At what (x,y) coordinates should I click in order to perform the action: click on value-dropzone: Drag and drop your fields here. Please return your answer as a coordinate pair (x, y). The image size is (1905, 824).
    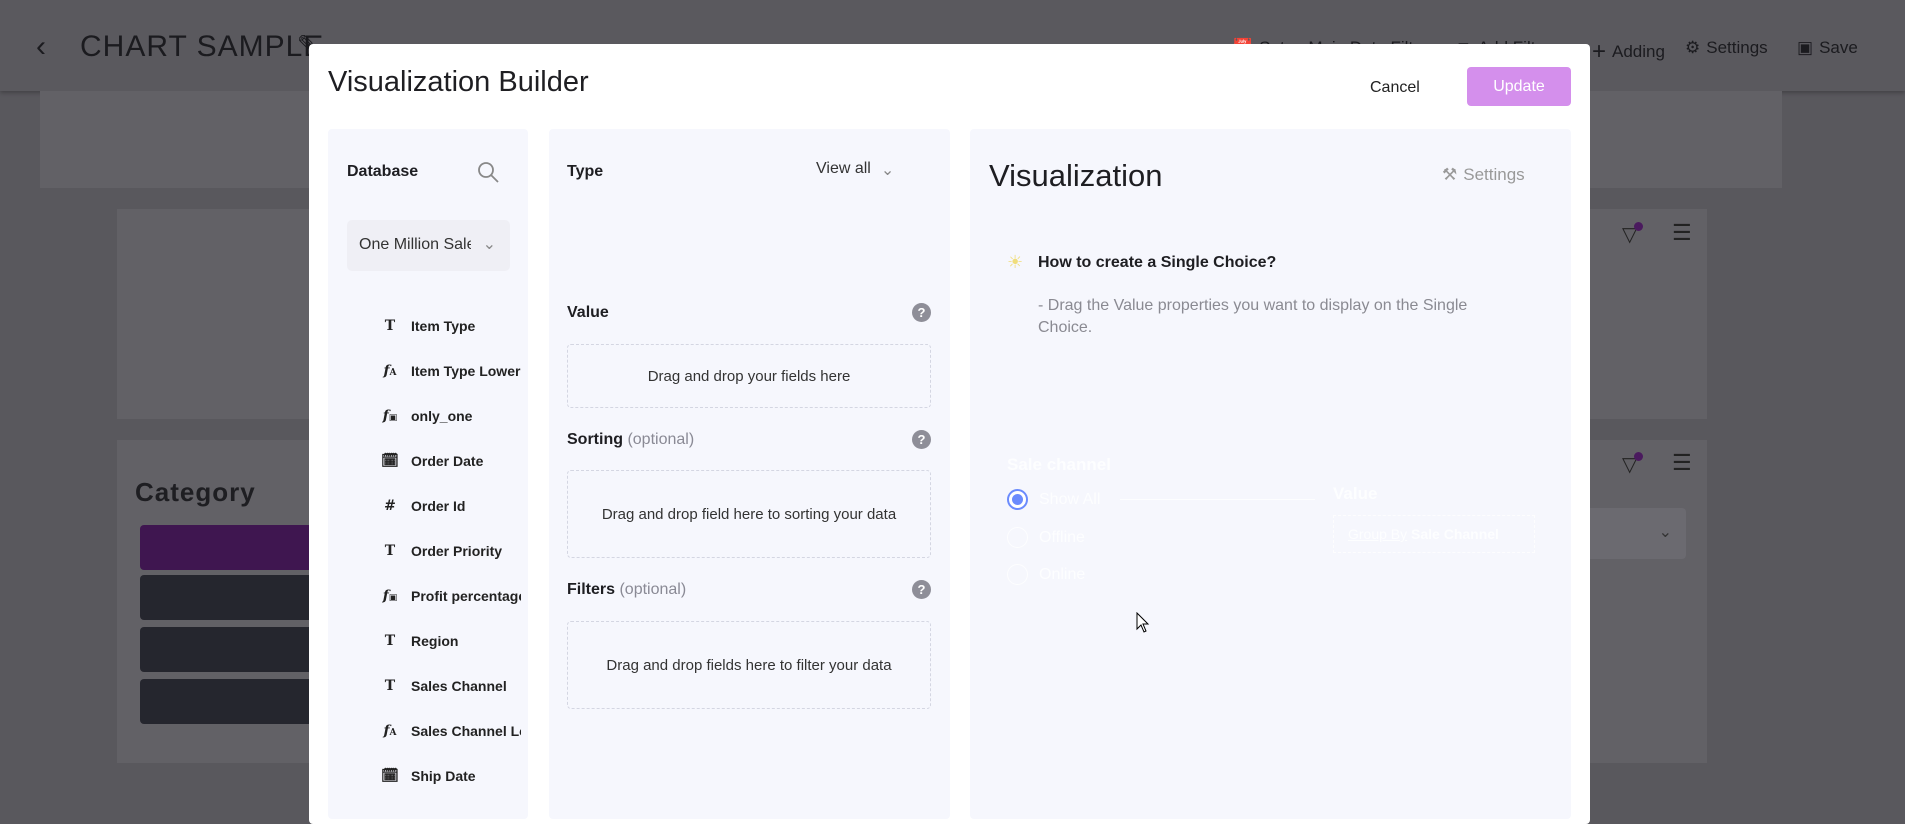
    Looking at the image, I should click on (749, 376).